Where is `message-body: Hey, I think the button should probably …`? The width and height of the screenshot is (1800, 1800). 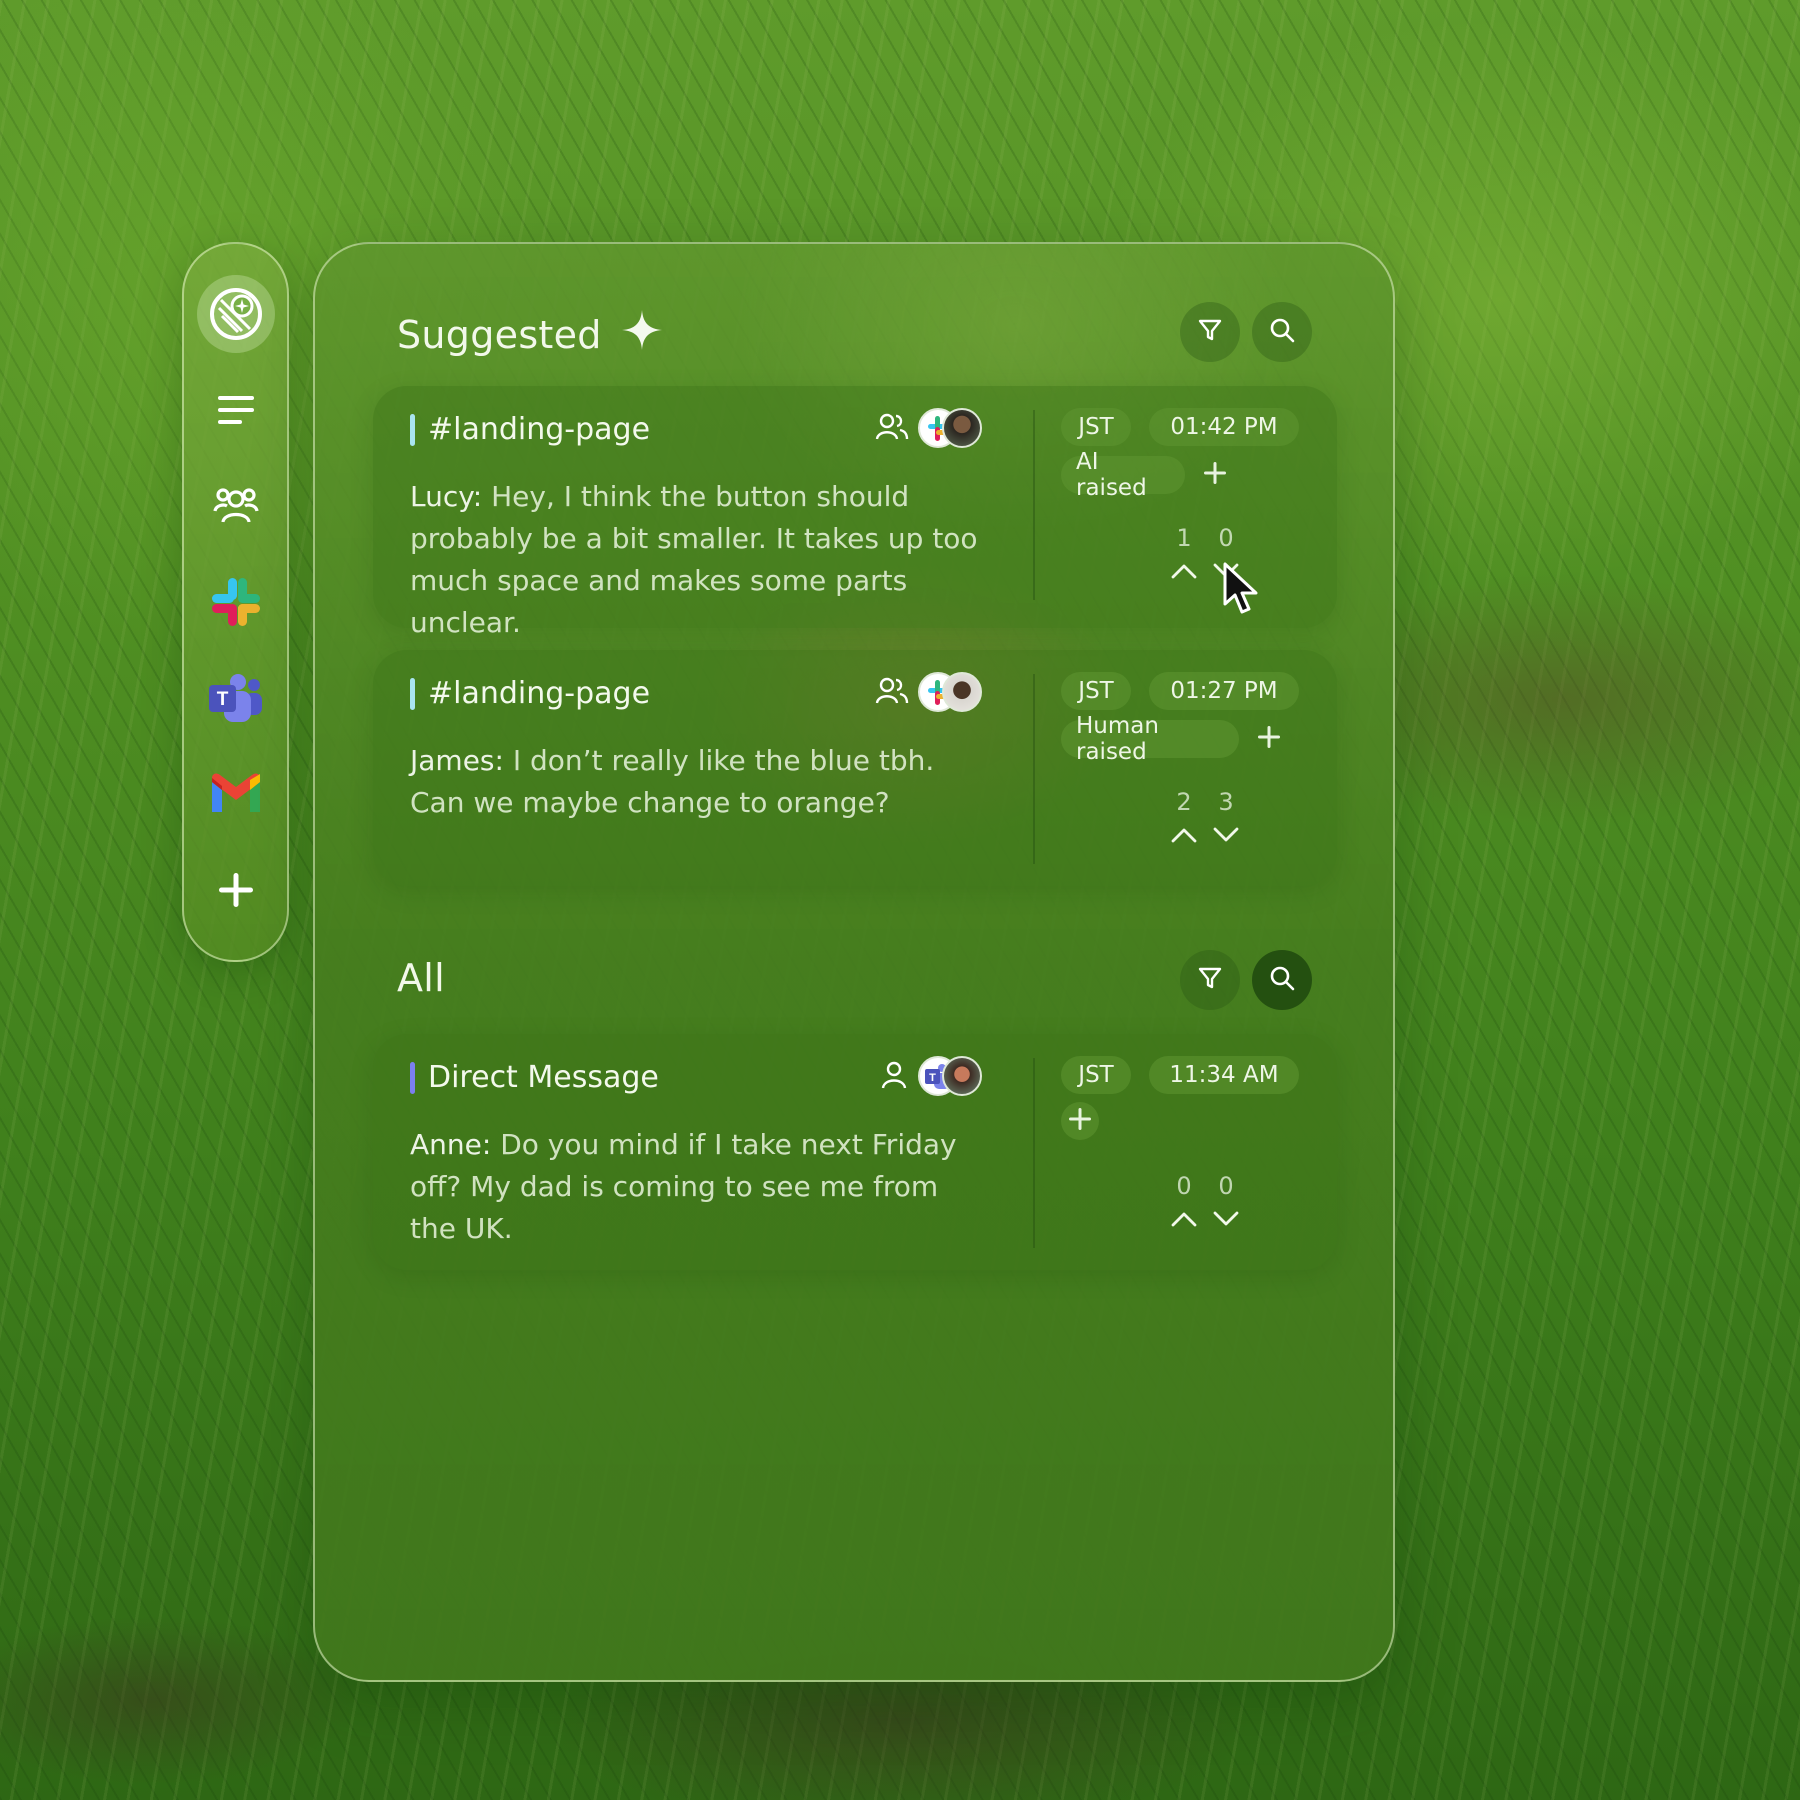
message-body: Hey, I think the button should probably … is located at coordinates (694, 559).